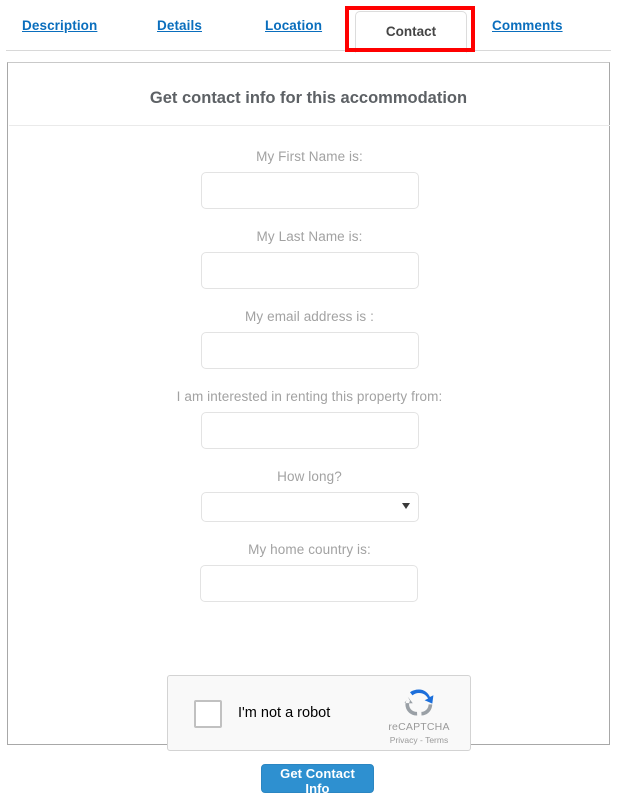  I want to click on duration-label: How long?, so click(309, 476).